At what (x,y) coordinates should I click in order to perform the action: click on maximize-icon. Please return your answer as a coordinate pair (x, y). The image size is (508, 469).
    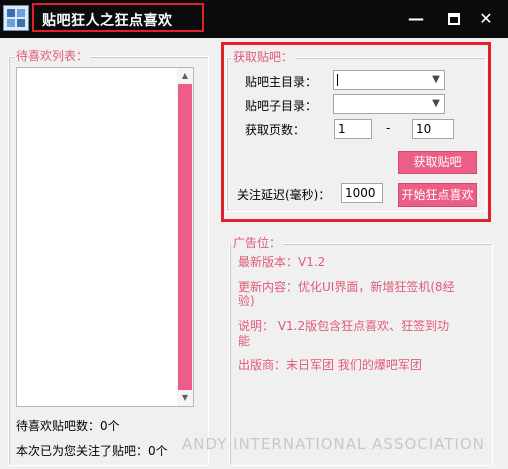
    Looking at the image, I should click on (454, 19).